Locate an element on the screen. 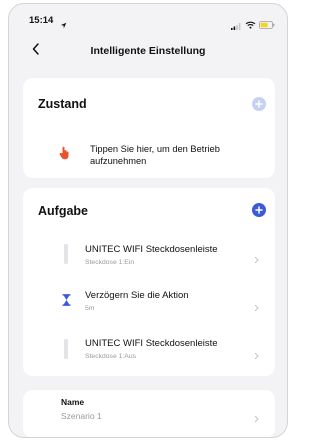  task-item-subtitle: Steckdose 1:Ein is located at coordinates (110, 262).